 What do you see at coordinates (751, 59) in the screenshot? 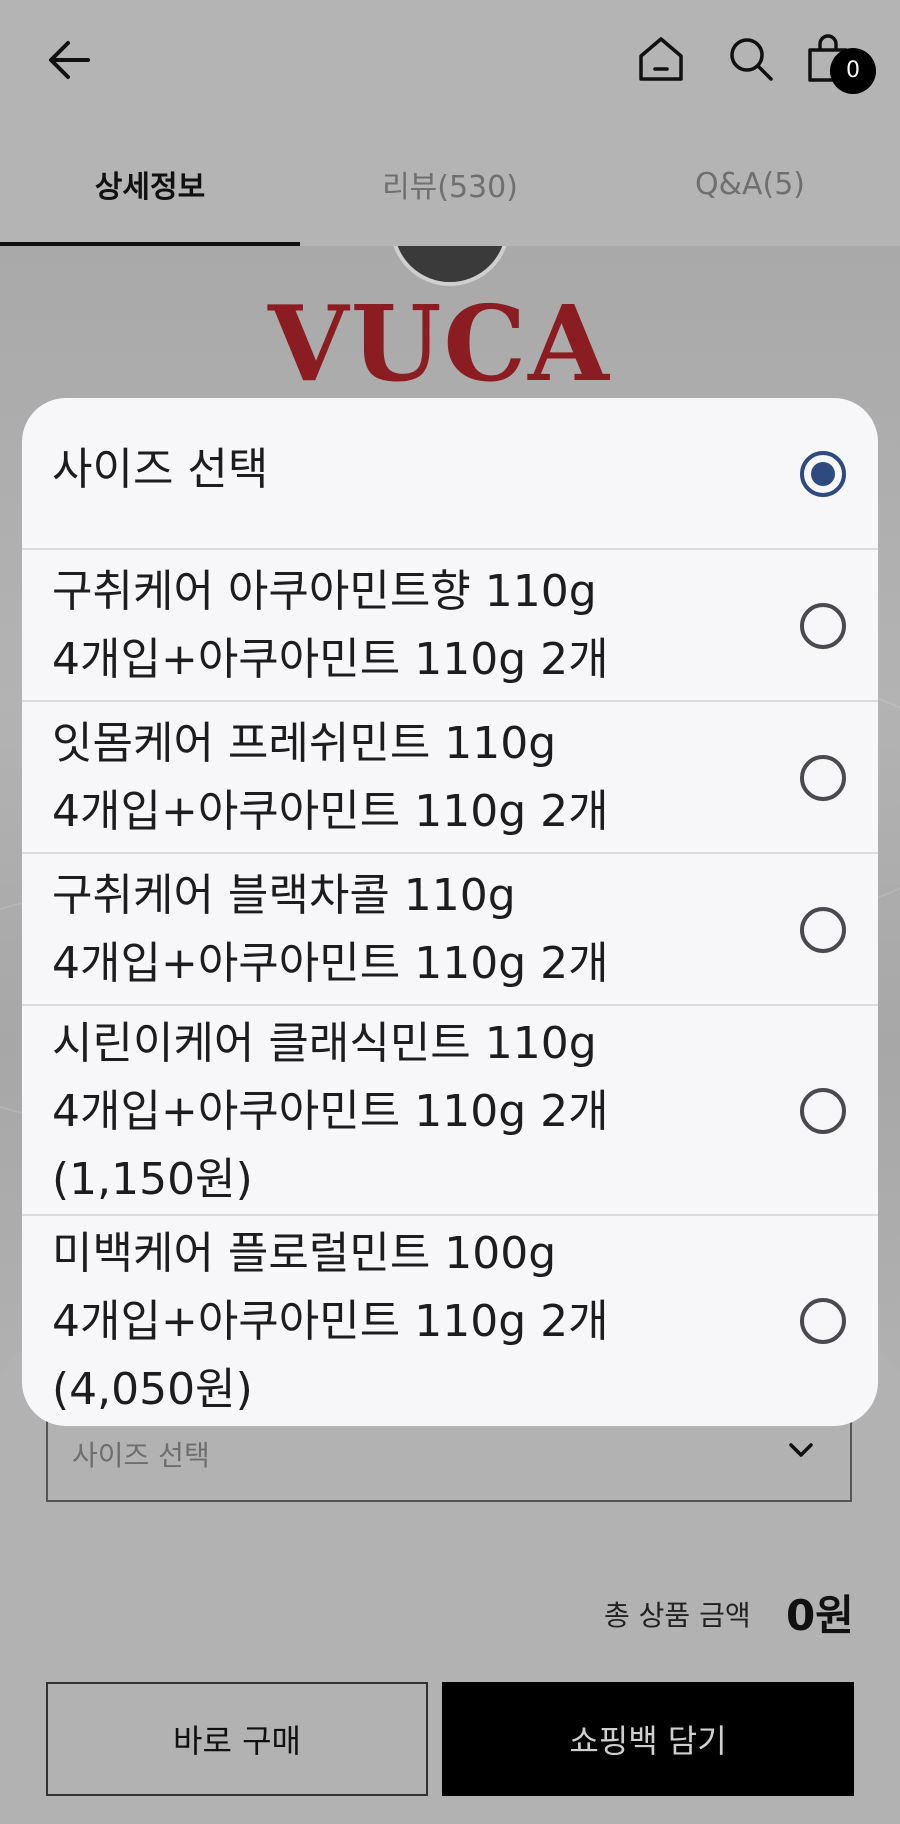
I see `search-icon` at bounding box center [751, 59].